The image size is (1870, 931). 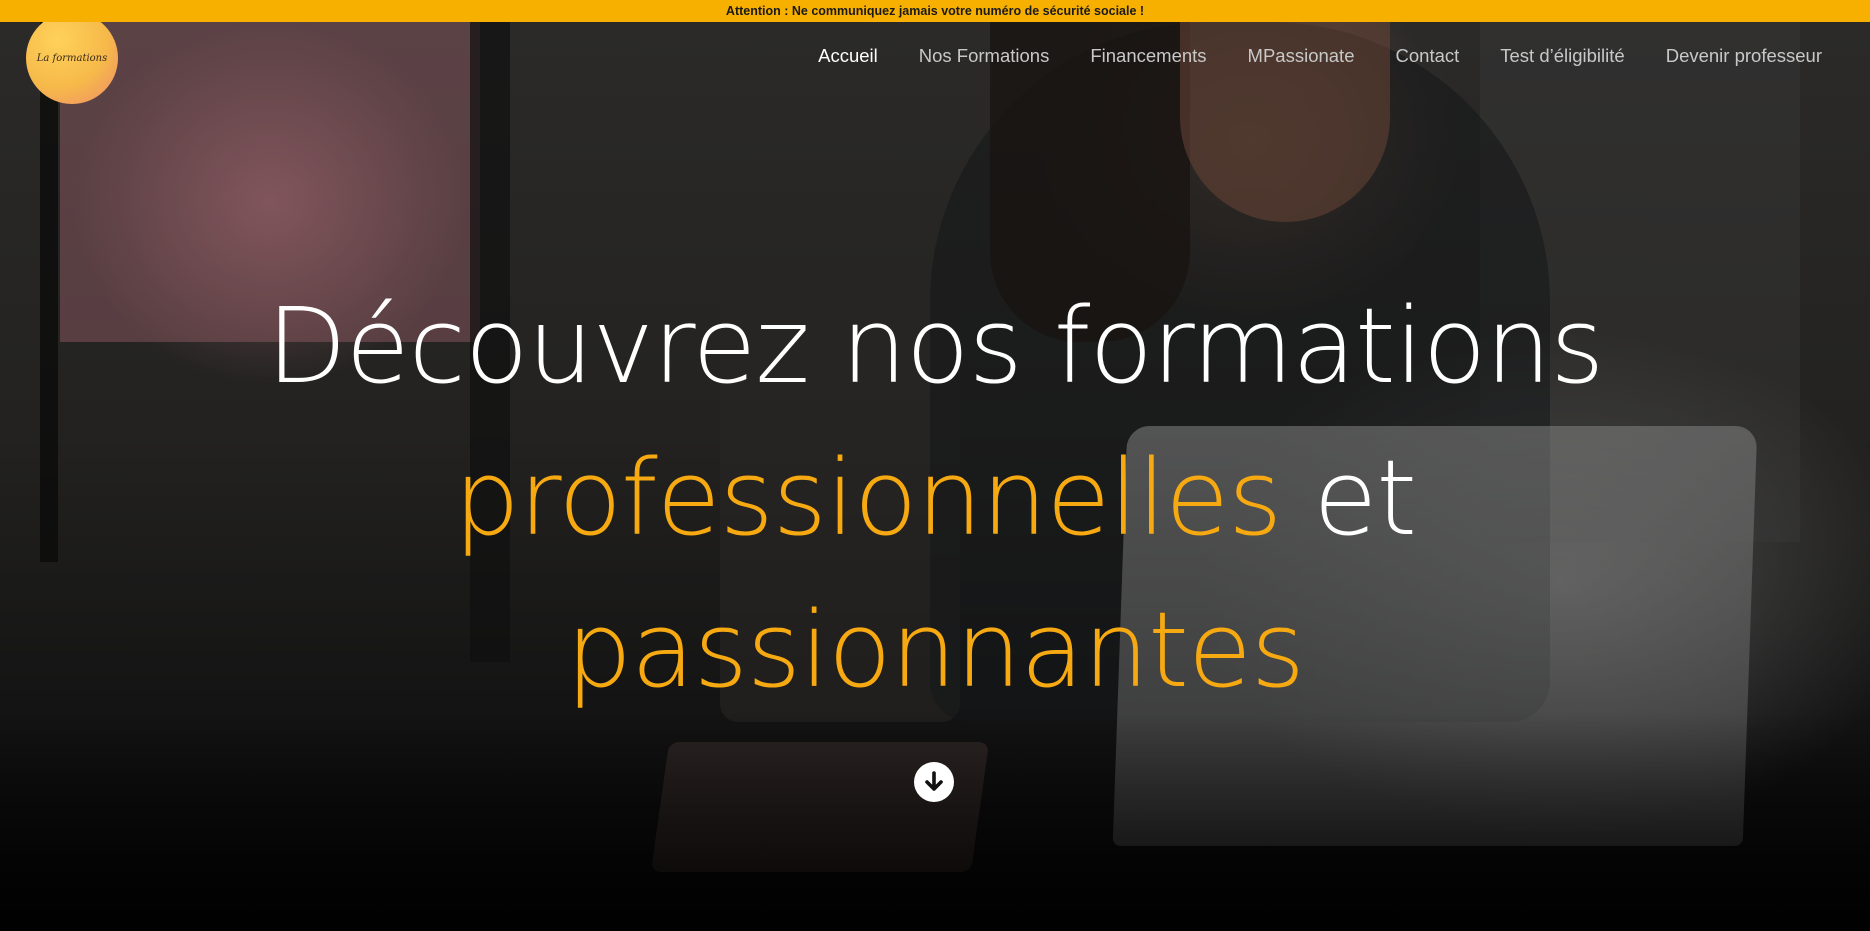 What do you see at coordinates (867, 498) in the screenshot?
I see `headline-highlight: professionnelles` at bounding box center [867, 498].